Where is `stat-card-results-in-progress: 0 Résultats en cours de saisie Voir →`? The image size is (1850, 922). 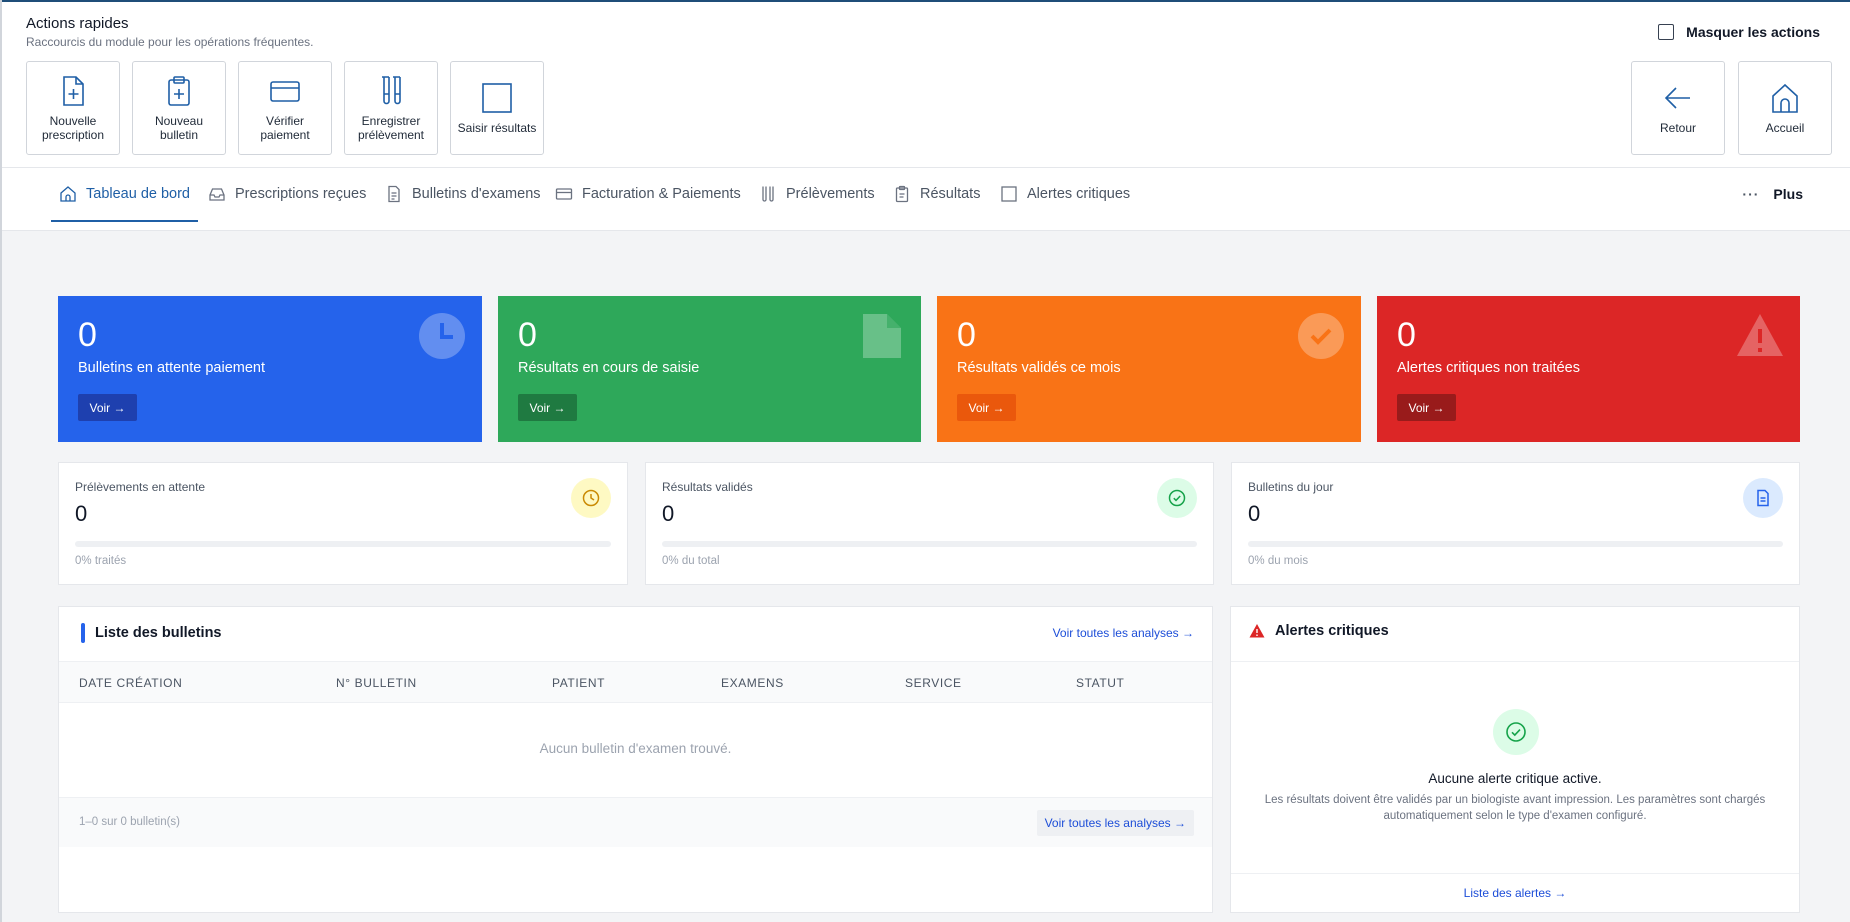 stat-card-results-in-progress: 0 Résultats en cours de saisie Voir → is located at coordinates (709, 369).